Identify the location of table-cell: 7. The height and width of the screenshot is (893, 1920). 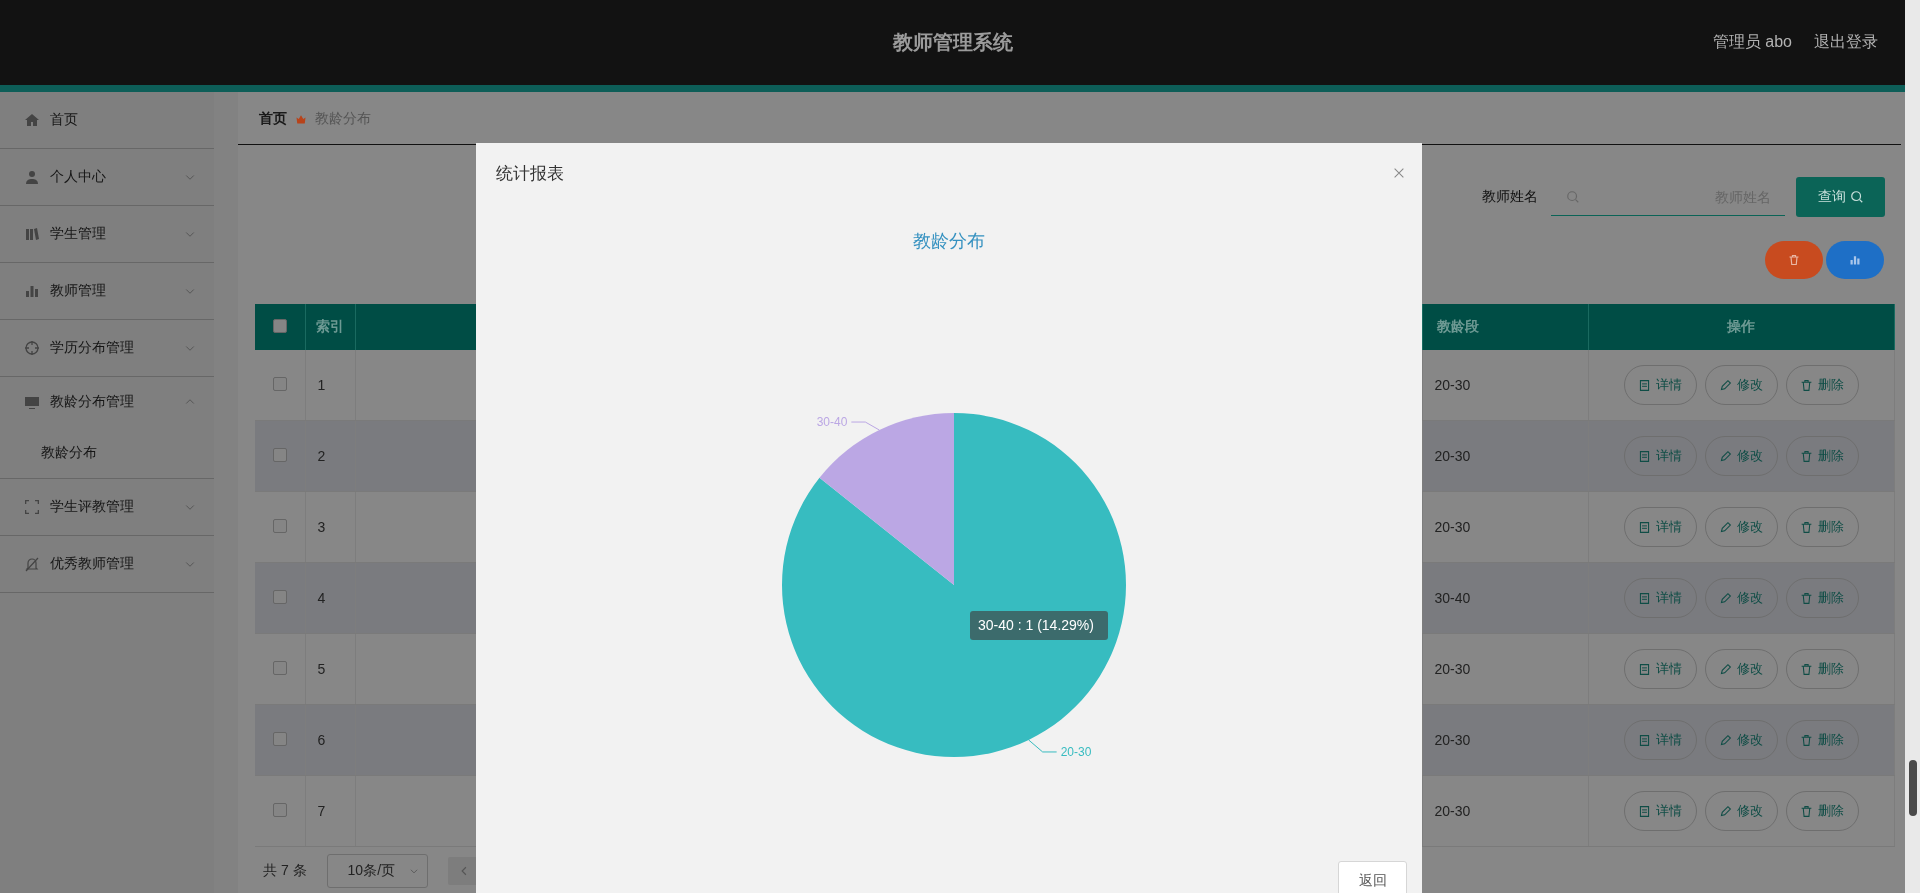
(330, 811).